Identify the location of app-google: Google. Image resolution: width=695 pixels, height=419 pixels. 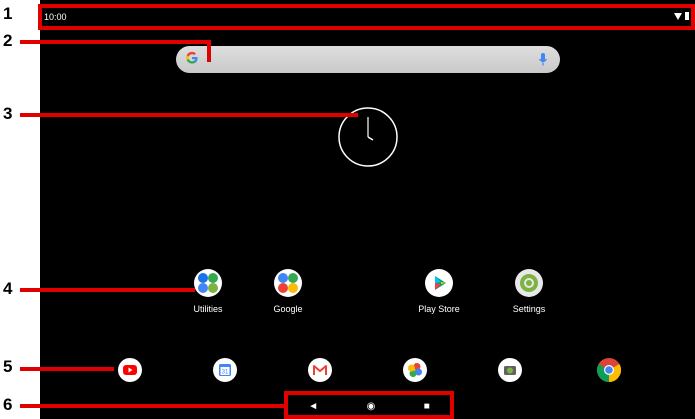
(288, 291).